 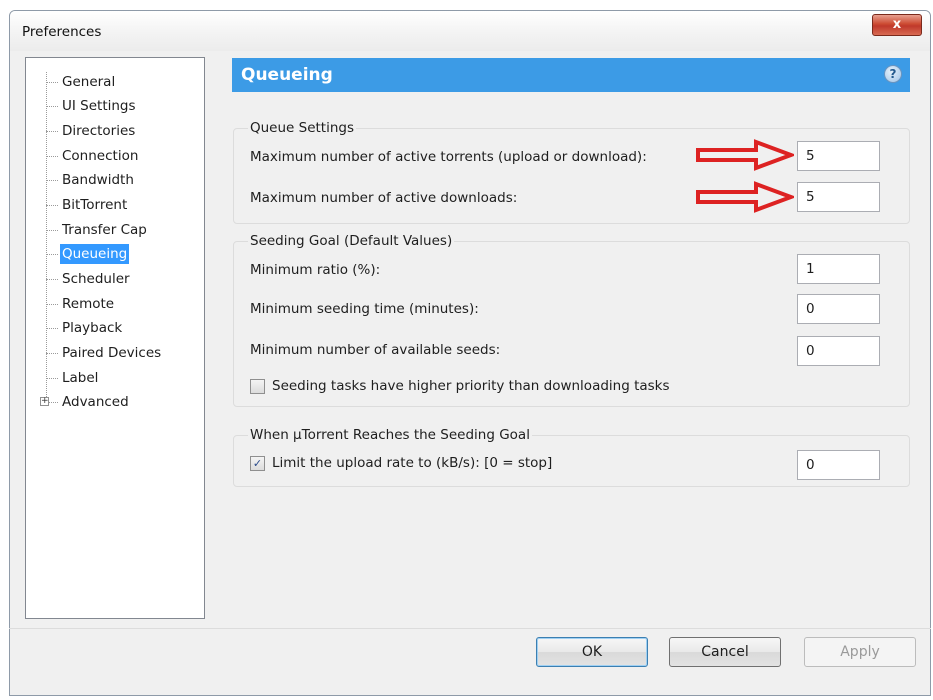 I want to click on window-title: Preferences, so click(x=62, y=32).